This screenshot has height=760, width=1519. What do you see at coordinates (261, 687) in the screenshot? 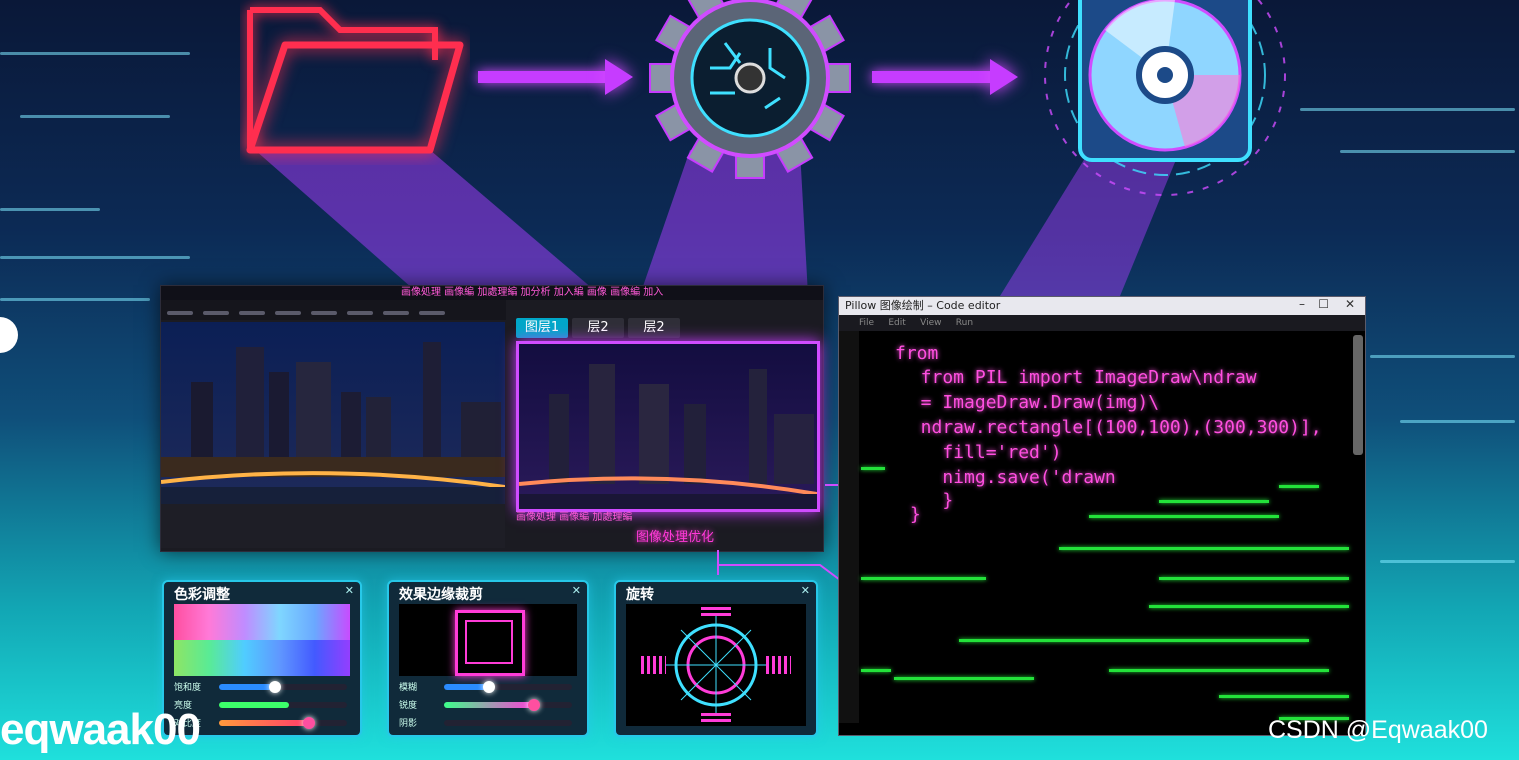
I see `saturation-slider: 饱和度` at bounding box center [261, 687].